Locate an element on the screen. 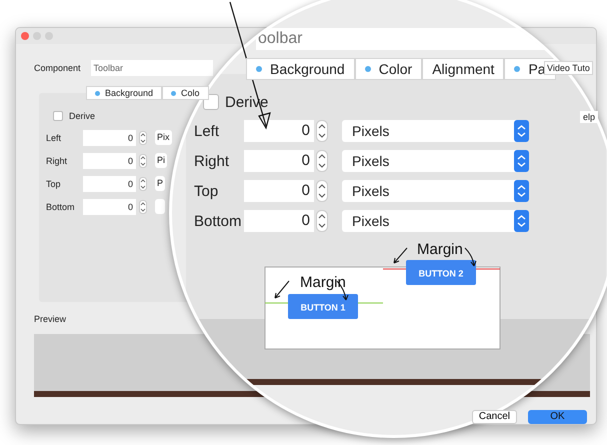 This screenshot has width=607, height=445. dialog-button: Cancel is located at coordinates (494, 417).